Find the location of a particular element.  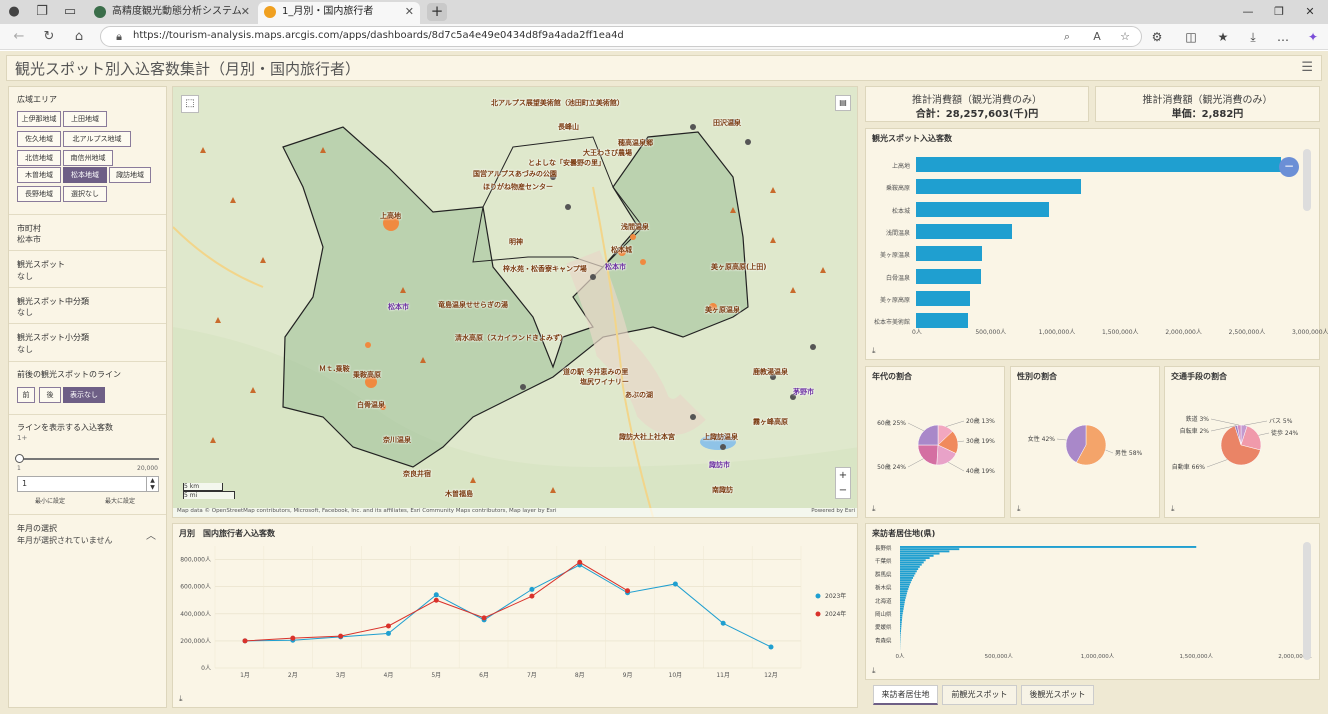

select-tool-icon: ⬚ is located at coordinates (190, 104).